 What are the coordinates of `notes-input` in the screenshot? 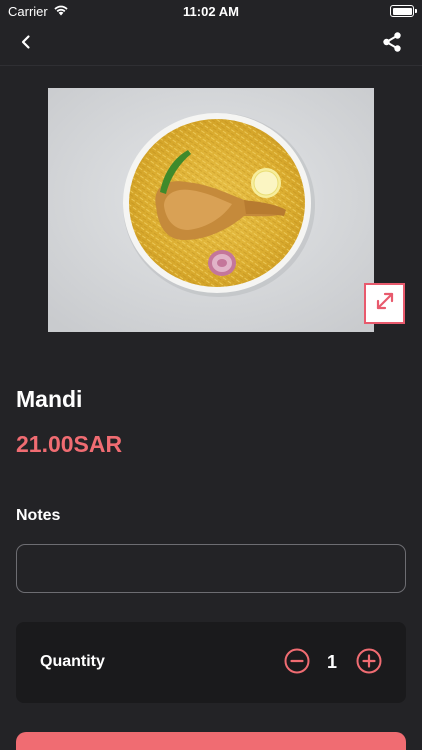 It's located at (211, 568).